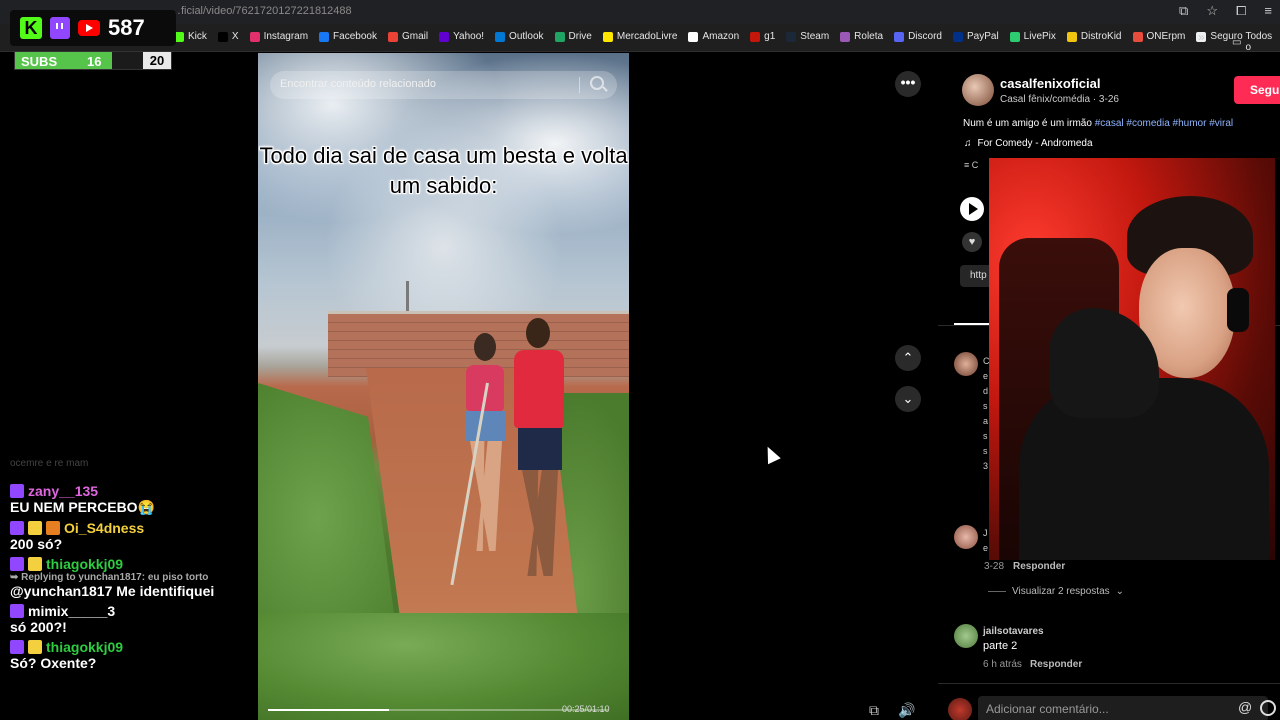 This screenshot has height=720, width=1280. I want to click on headset-icon, so click(1238, 310).